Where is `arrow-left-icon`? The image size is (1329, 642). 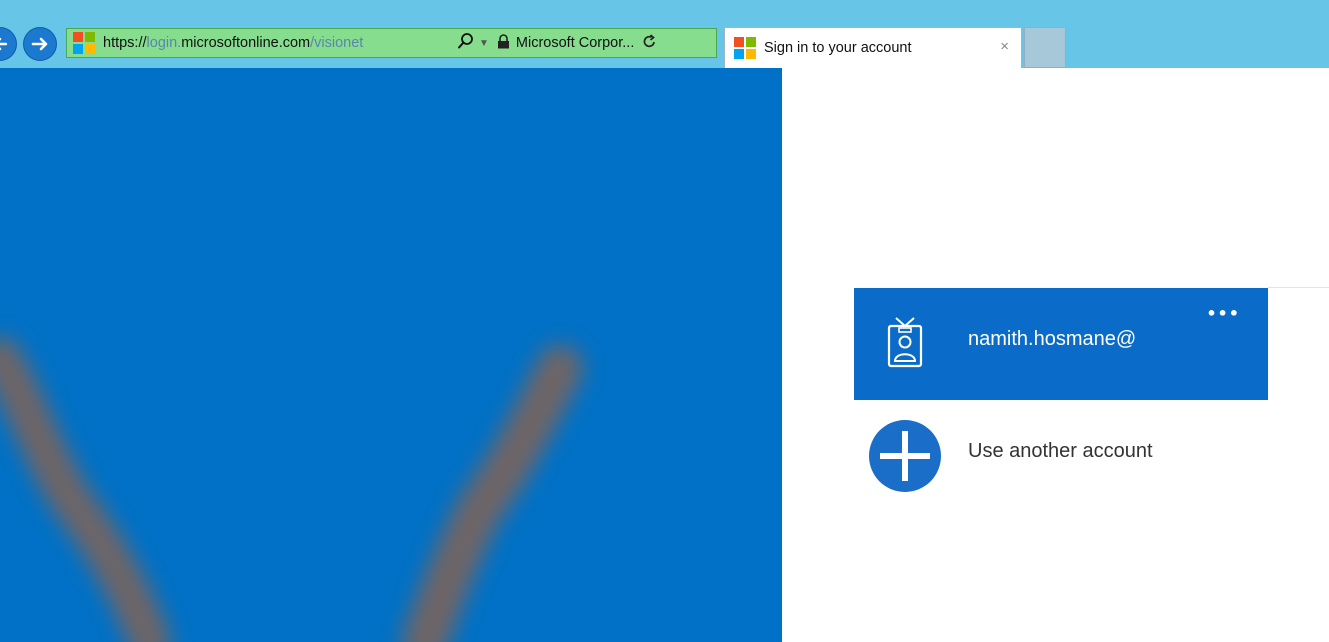 arrow-left-icon is located at coordinates (4, 44).